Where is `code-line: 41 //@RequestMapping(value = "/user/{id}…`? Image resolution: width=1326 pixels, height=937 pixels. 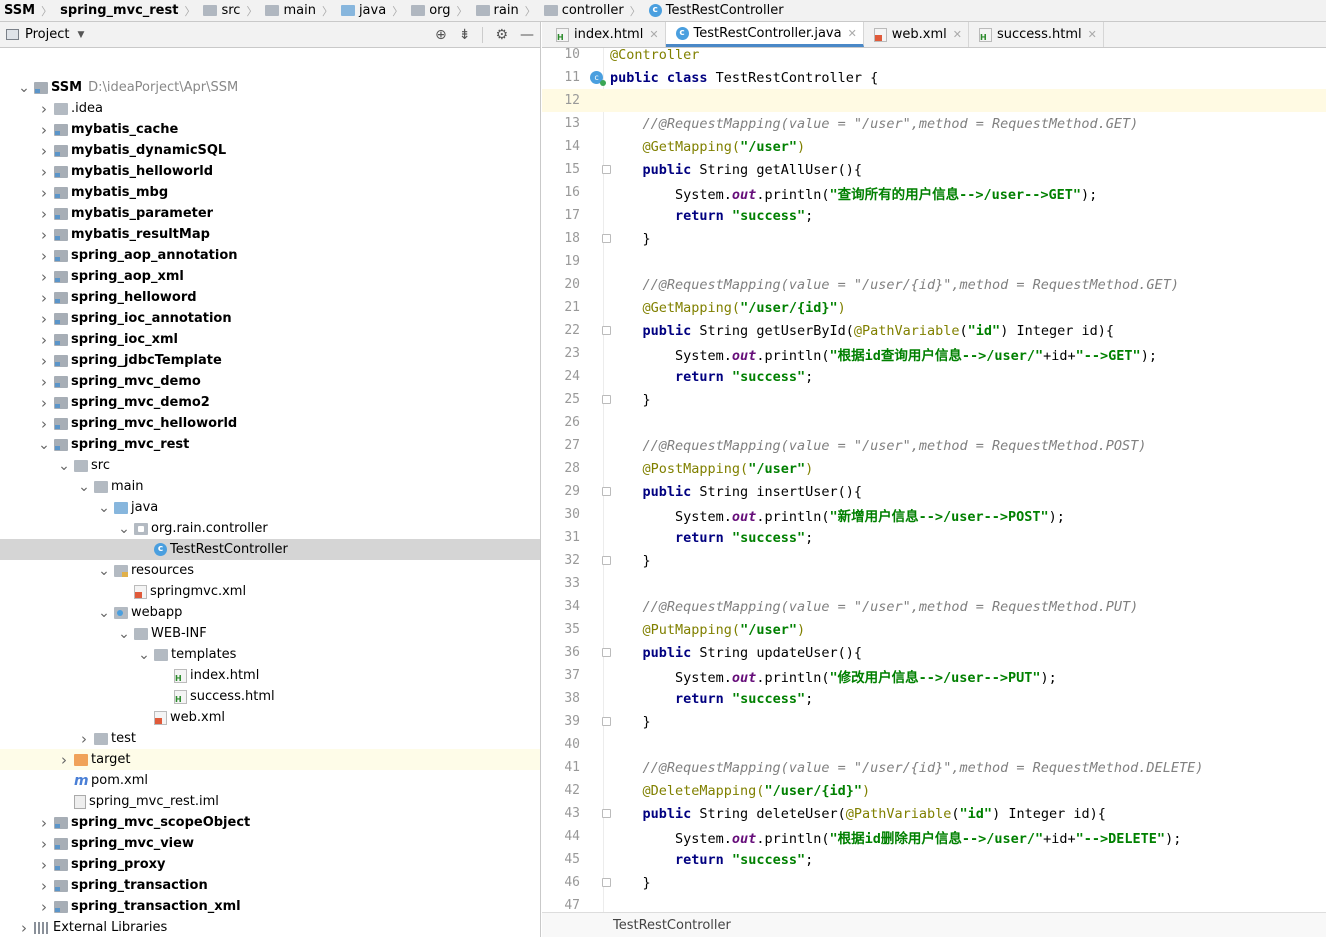
code-line: 41 //@RequestMapping(value = "/user/{id}… is located at coordinates (934, 767).